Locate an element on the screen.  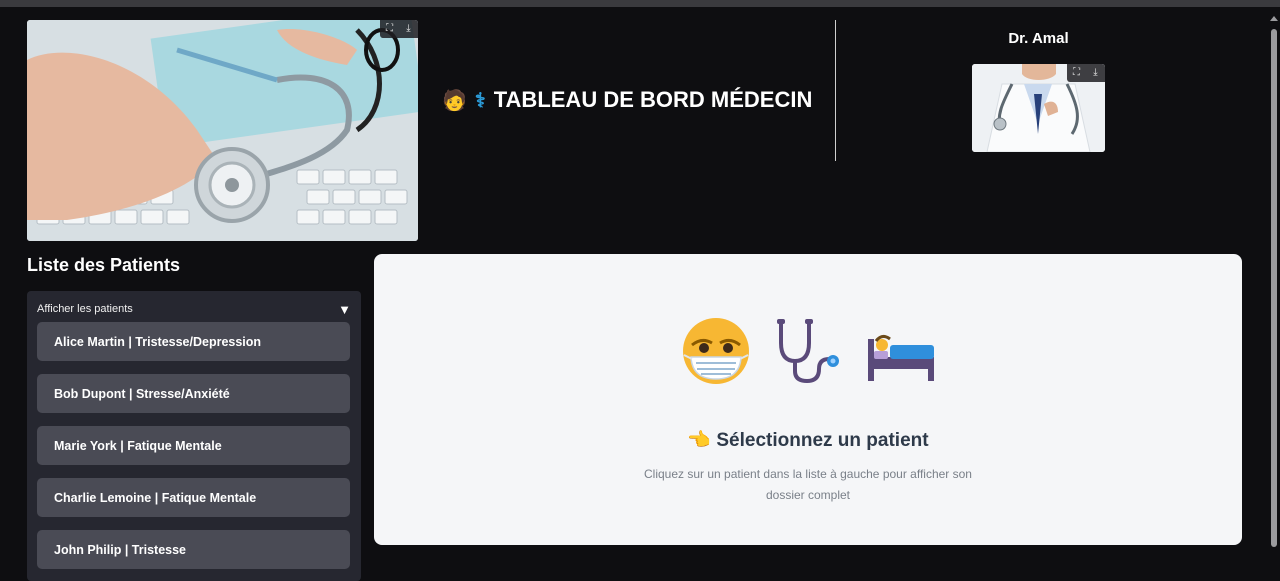
image-toolbar: ⛶ ⤓ is located at coordinates (399, 29).